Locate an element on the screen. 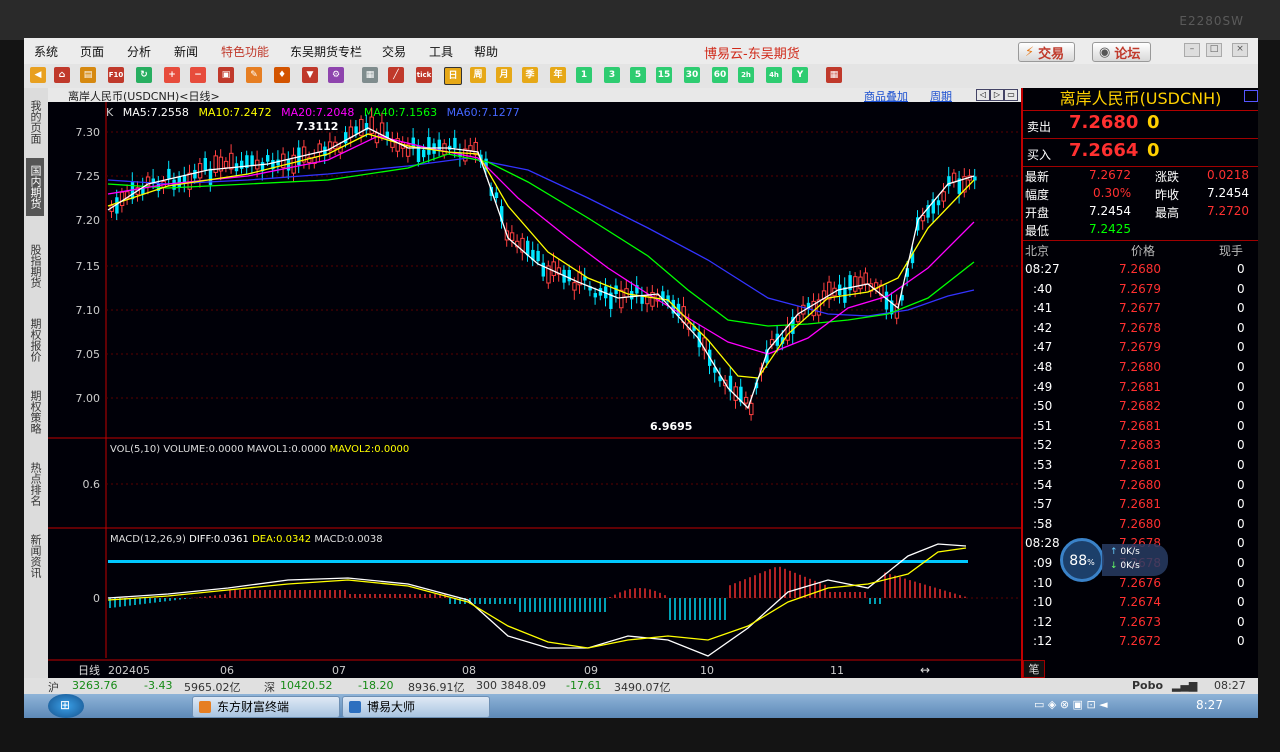 The height and width of the screenshot is (752, 1280). download-icon: ↓ is located at coordinates (1114, 566).